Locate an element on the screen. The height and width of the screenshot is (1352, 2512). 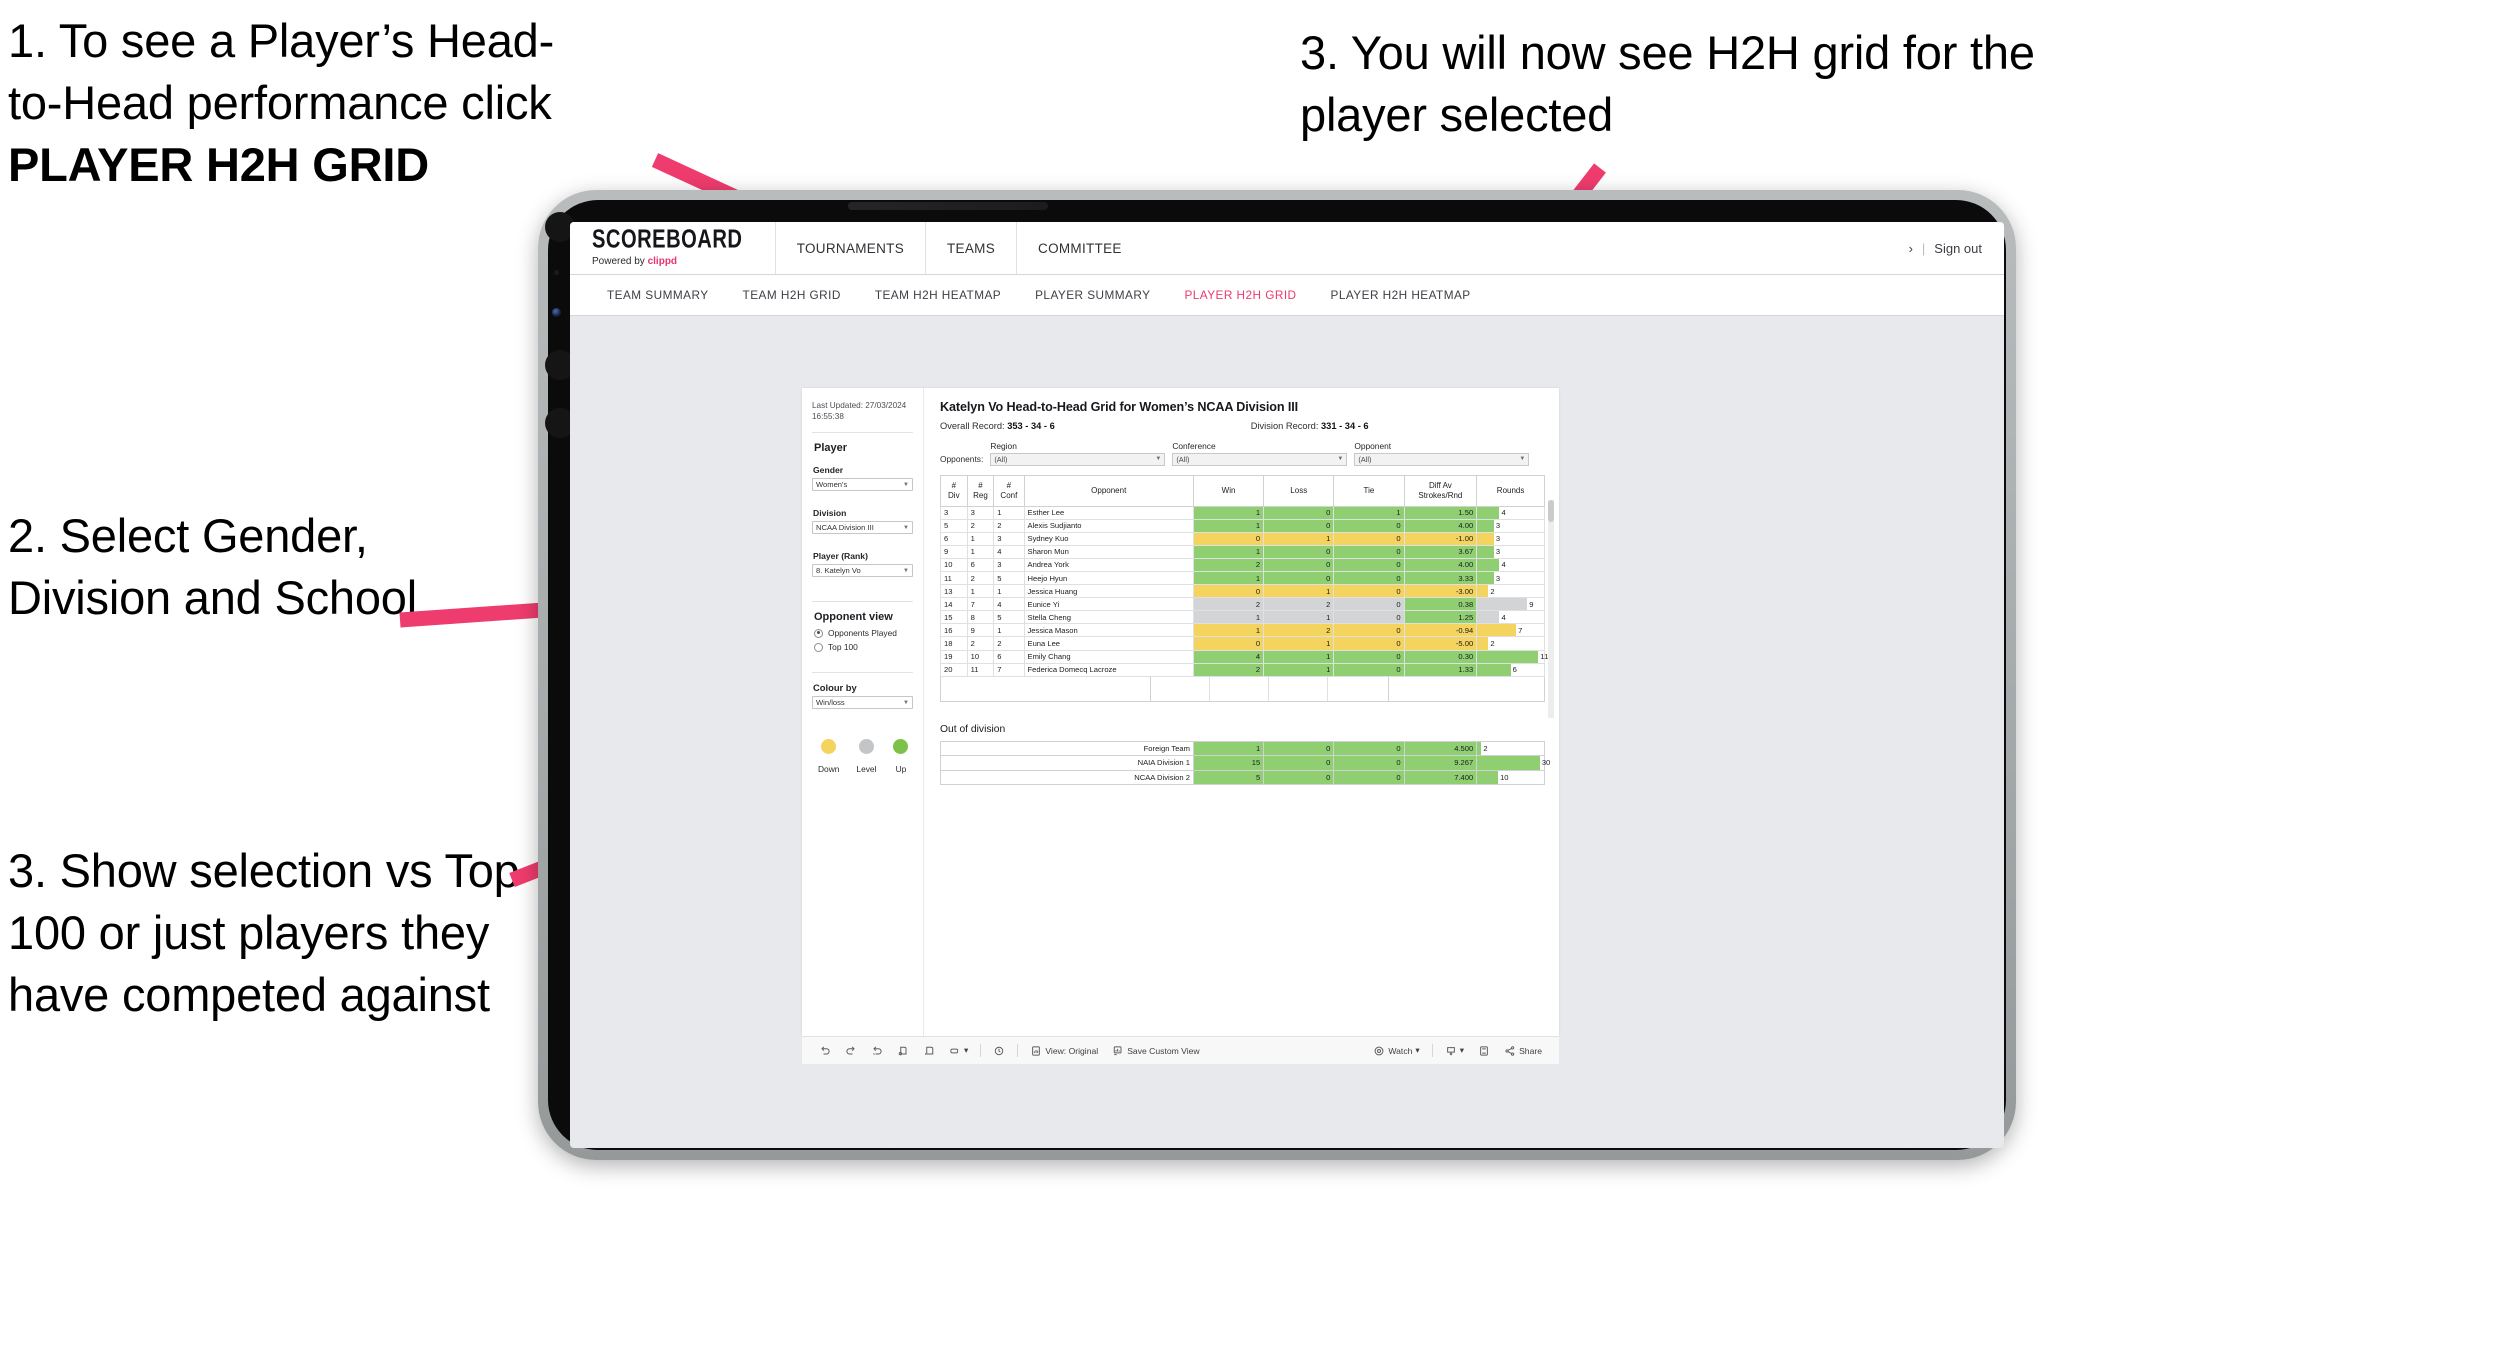
cell-loss: 2 is located at coordinates (1299, 604).